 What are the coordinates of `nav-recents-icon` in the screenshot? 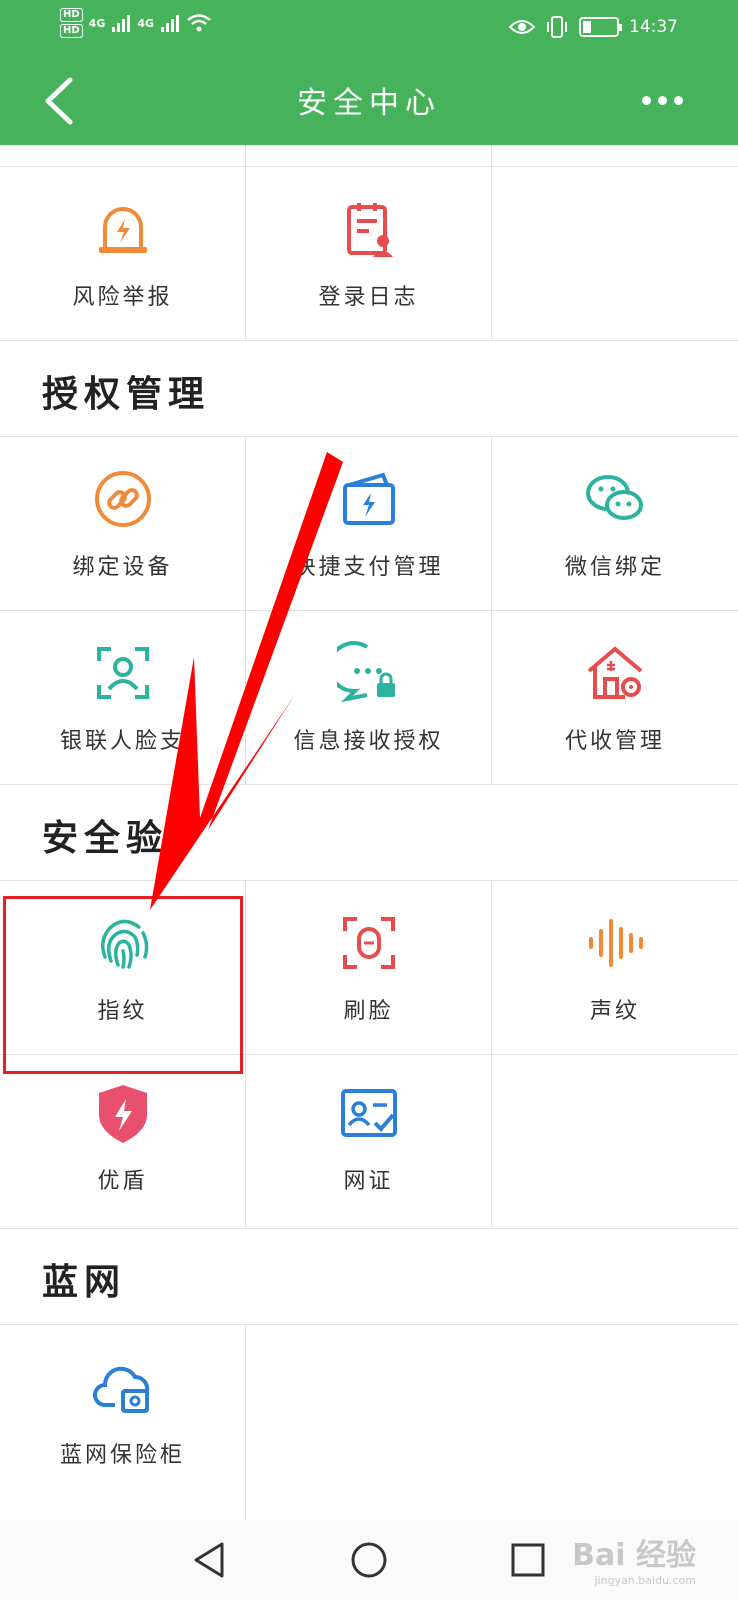 It's located at (528, 1560).